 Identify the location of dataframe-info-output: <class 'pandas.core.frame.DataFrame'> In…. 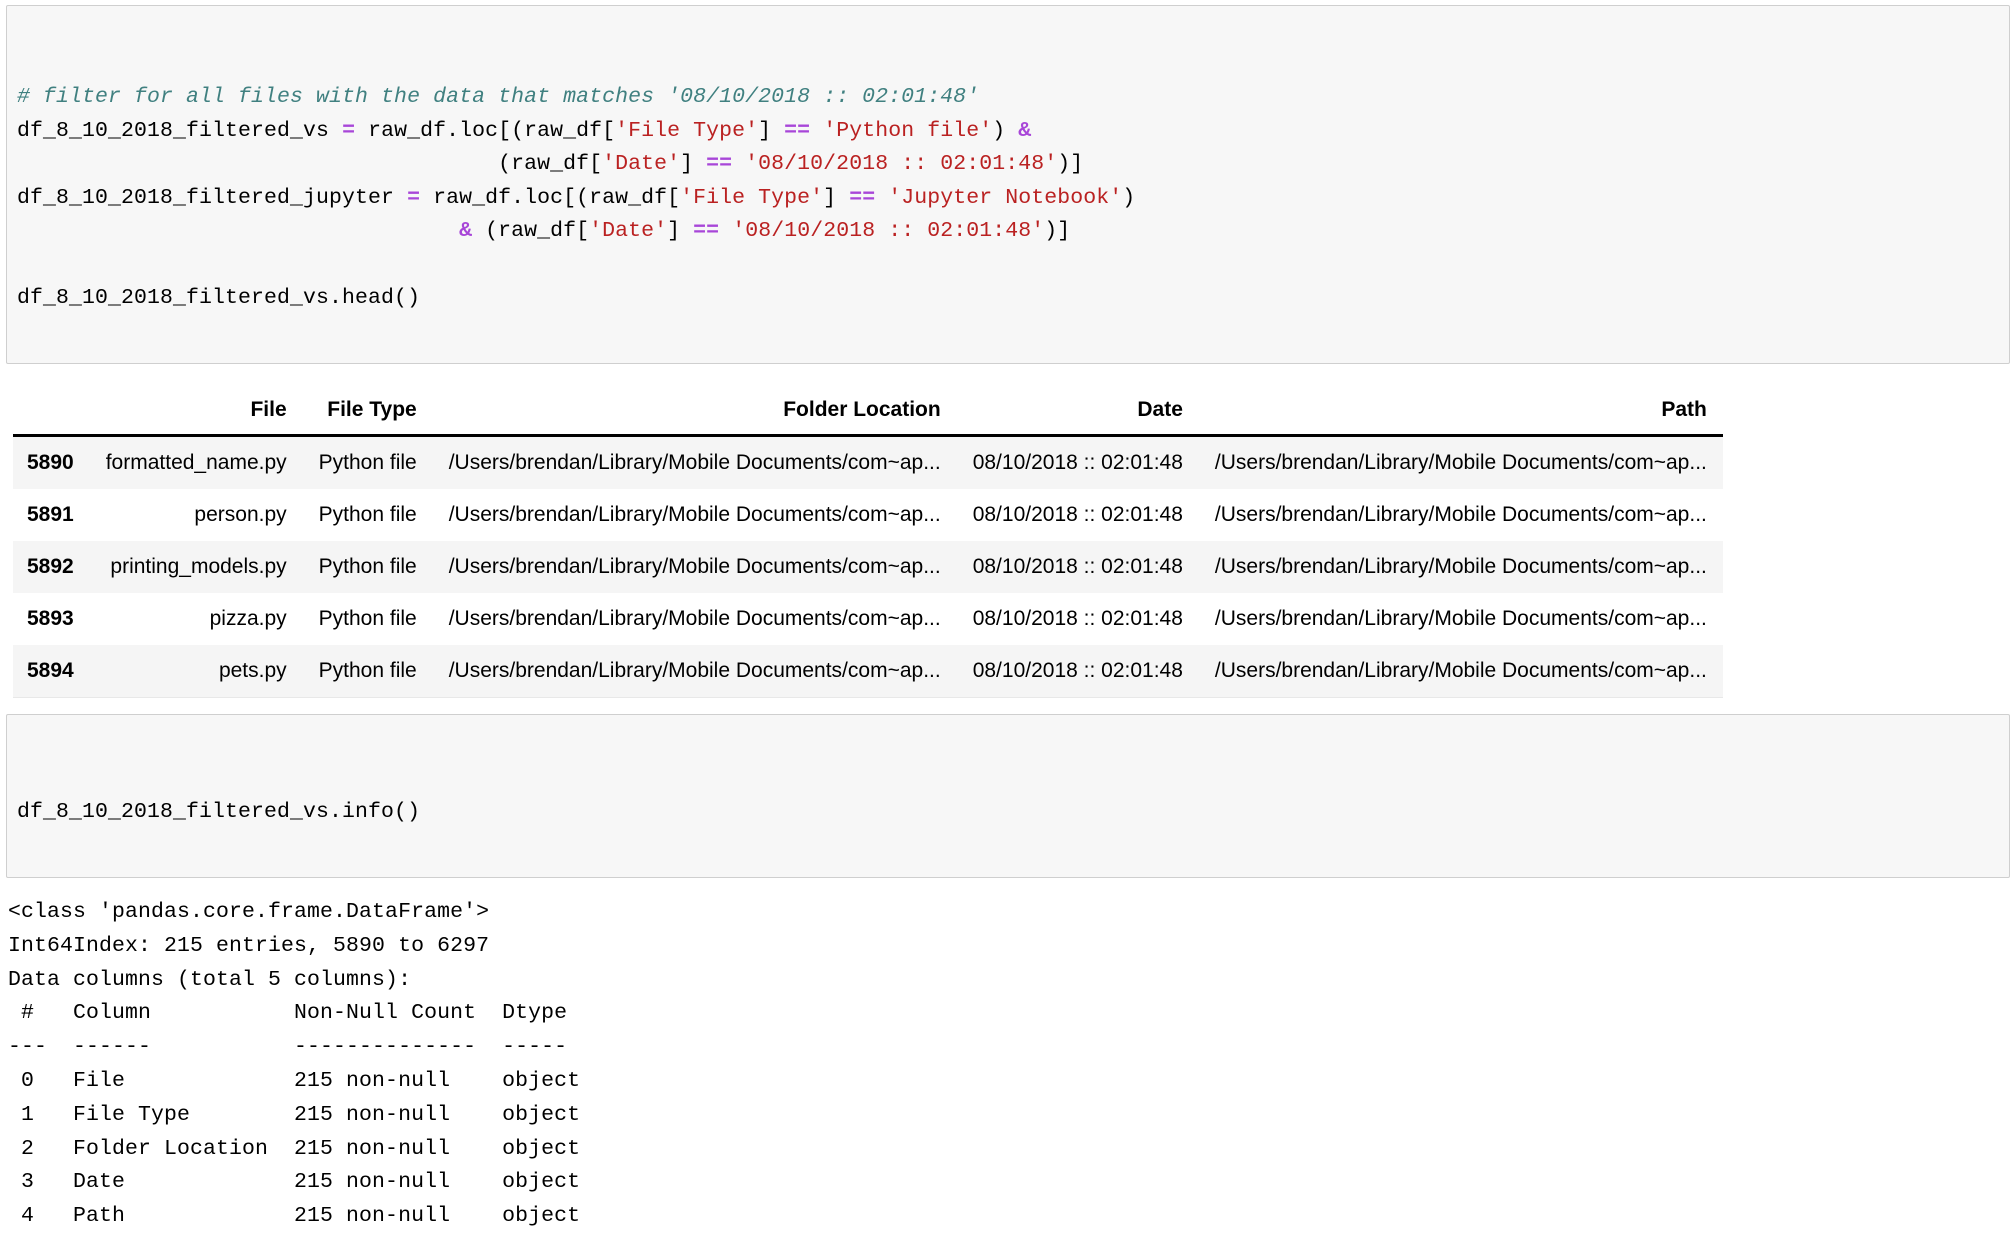
(294, 1064).